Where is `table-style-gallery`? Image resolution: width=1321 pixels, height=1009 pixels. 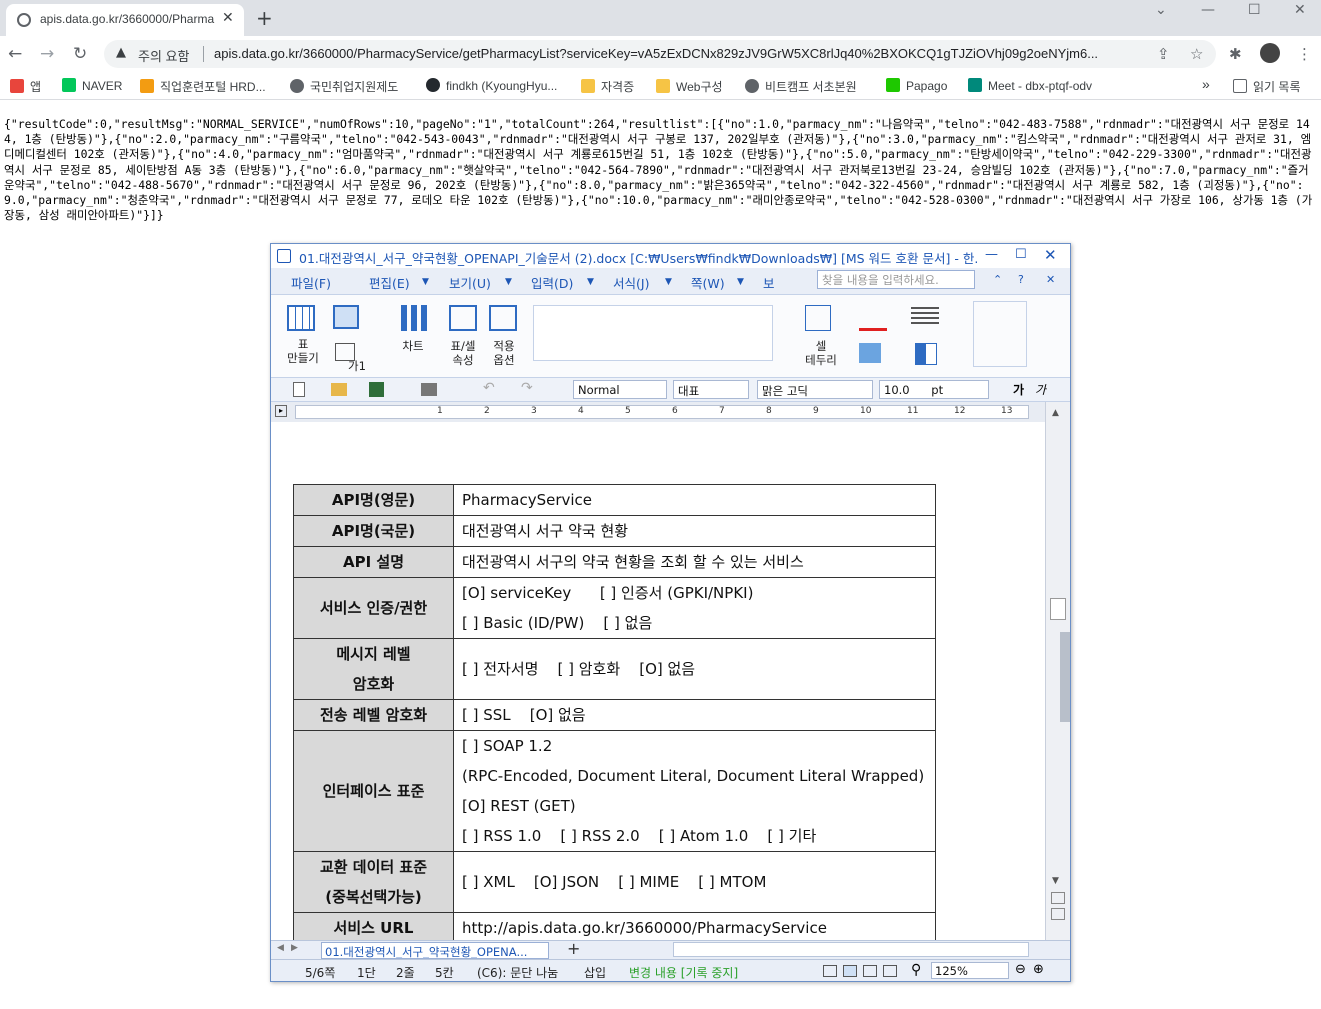
table-style-gallery is located at coordinates (653, 333).